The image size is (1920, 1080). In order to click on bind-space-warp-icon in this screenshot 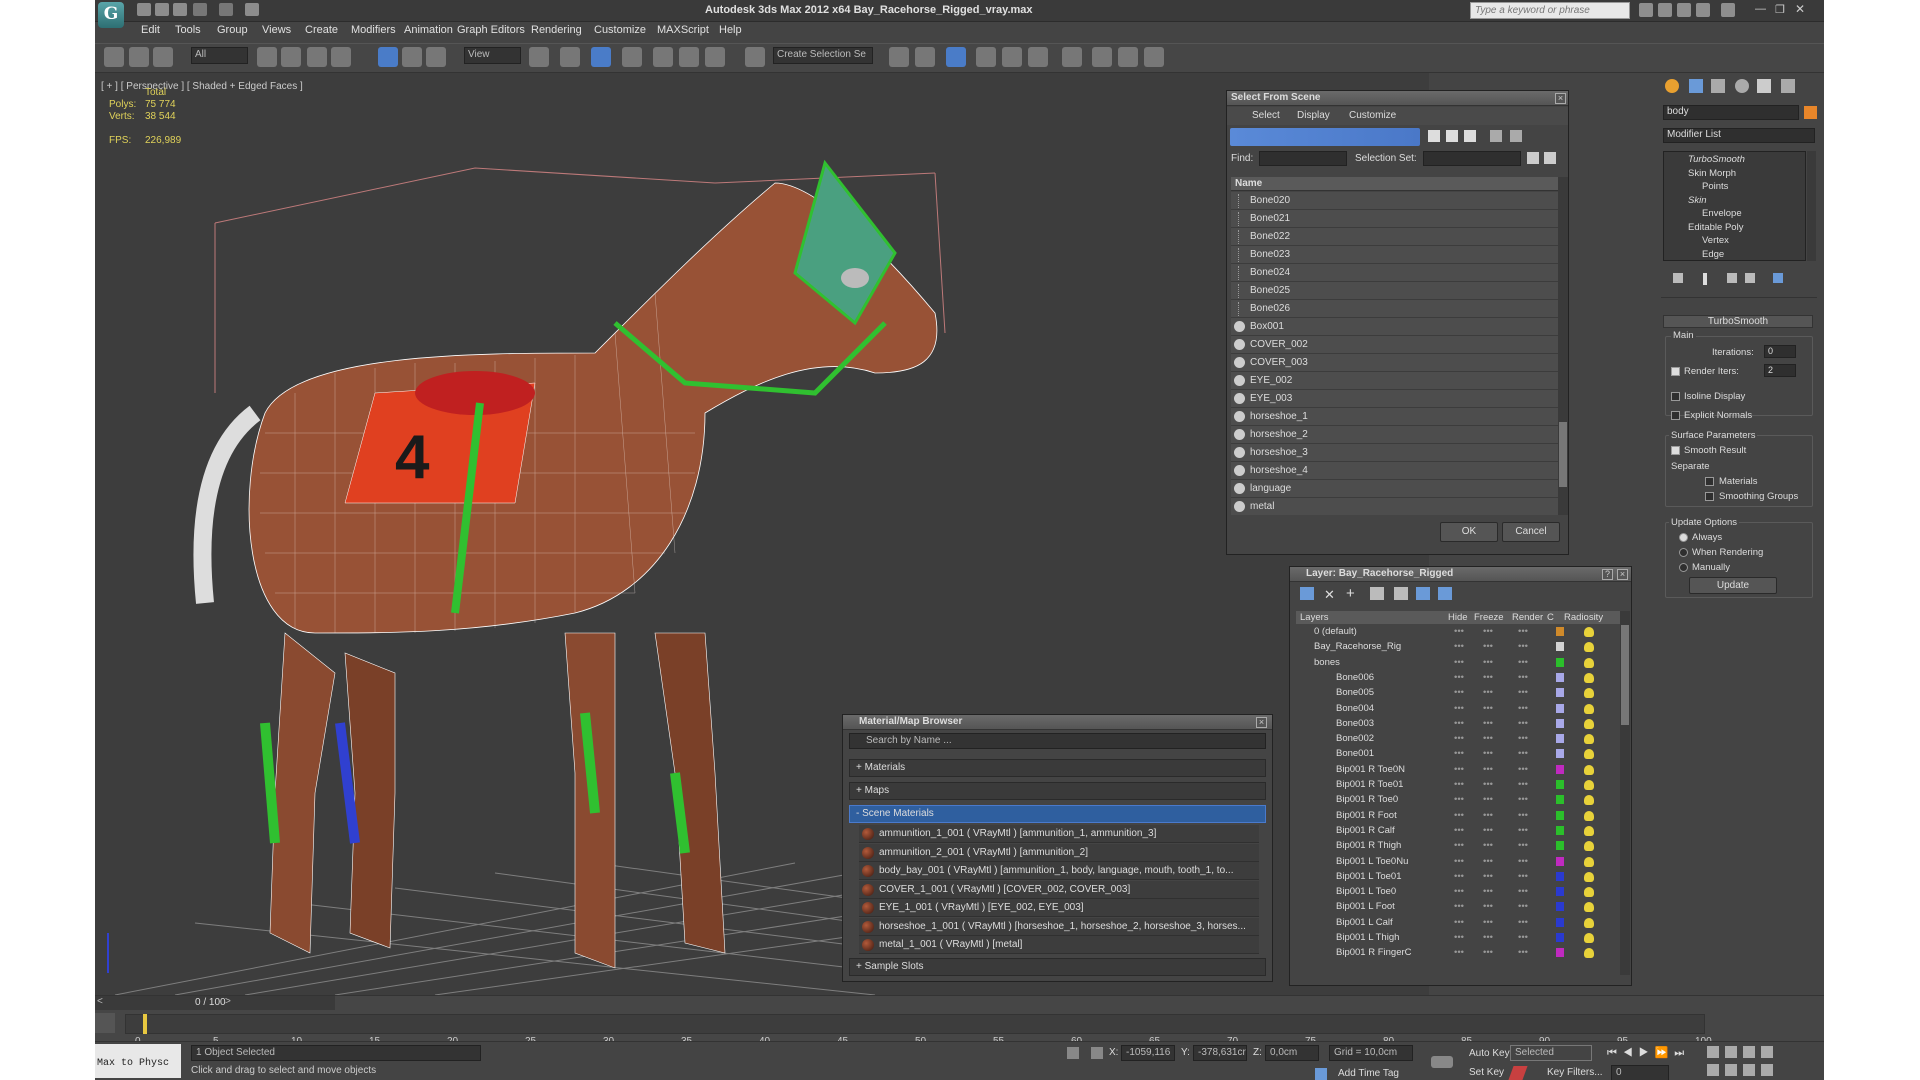, I will do `click(163, 57)`.